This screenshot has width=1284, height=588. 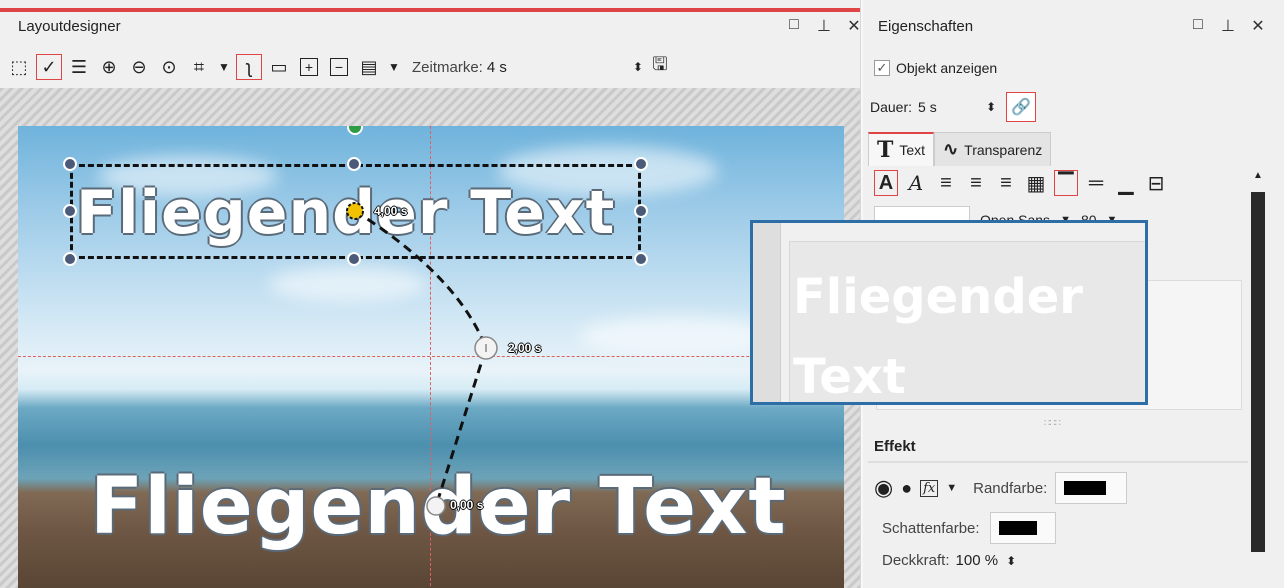 What do you see at coordinates (991, 107) in the screenshot?
I see `dauer-spinner-icon: ⬍` at bounding box center [991, 107].